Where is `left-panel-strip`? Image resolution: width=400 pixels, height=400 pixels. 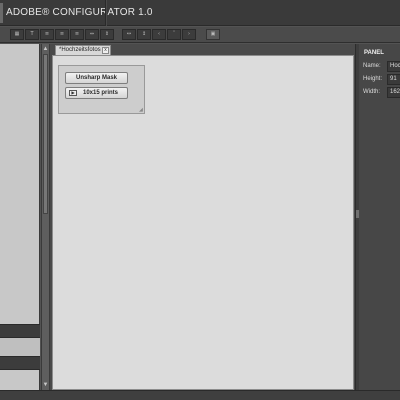 left-panel-strip is located at coordinates (20, 347).